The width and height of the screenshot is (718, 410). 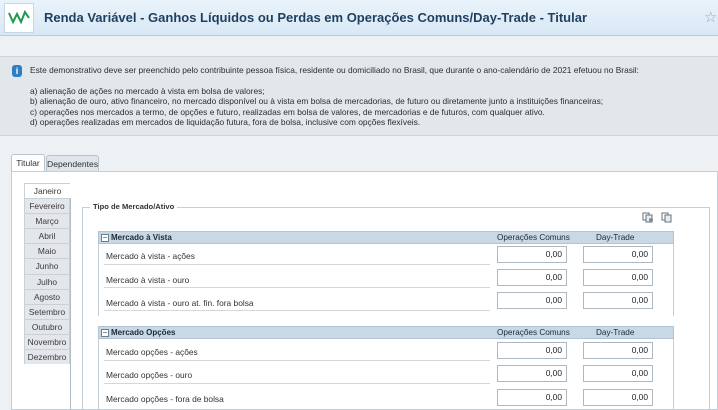 What do you see at coordinates (47, 326) in the screenshot?
I see `month-outubro: Outubro` at bounding box center [47, 326].